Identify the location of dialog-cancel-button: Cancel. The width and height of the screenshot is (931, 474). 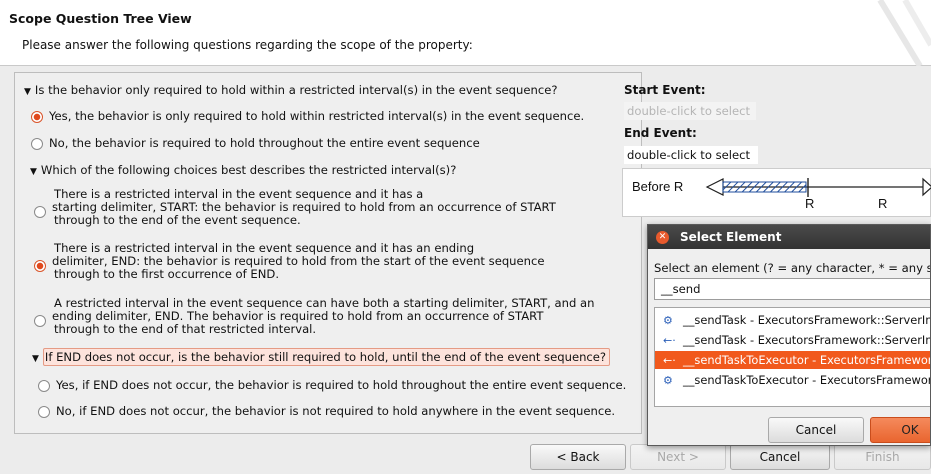
(816, 430).